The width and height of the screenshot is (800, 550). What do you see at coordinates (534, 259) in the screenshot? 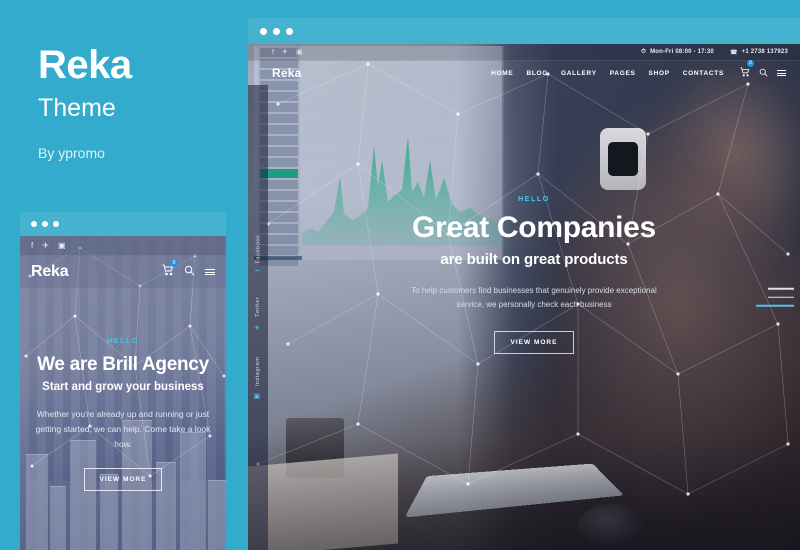
I see `hero-subtitle: are built on great products` at bounding box center [534, 259].